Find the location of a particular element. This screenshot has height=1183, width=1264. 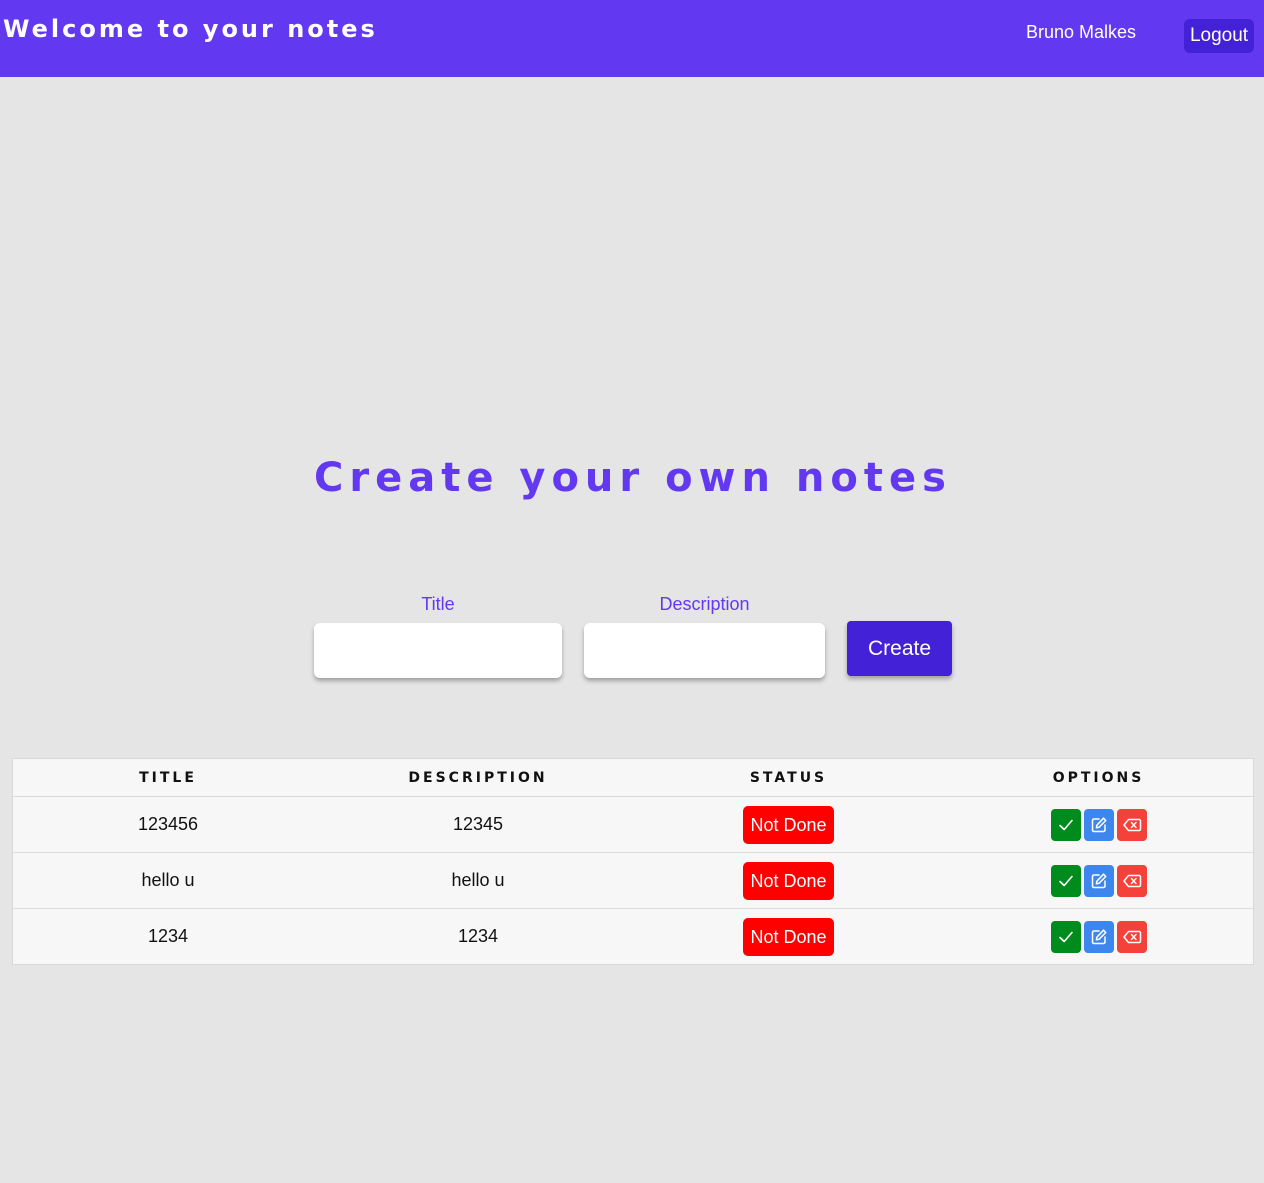

page-heading: Create your own notes is located at coordinates (633, 478).